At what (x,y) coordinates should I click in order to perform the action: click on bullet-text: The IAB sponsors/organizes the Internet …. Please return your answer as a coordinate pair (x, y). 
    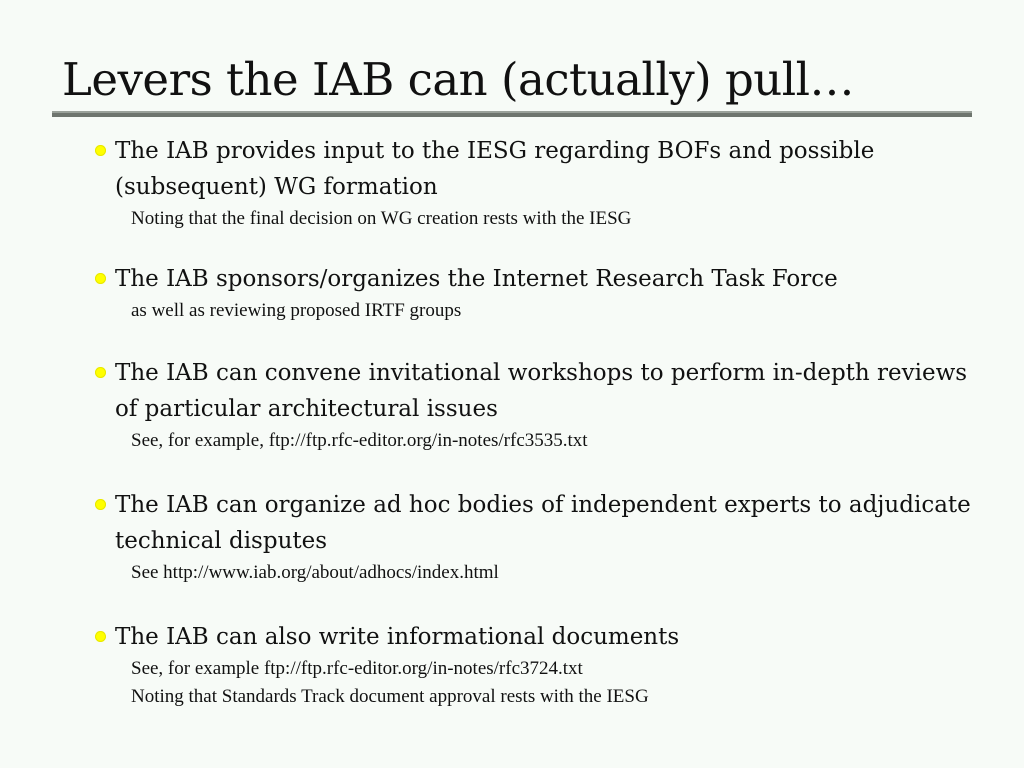
    Looking at the image, I should click on (476, 279).